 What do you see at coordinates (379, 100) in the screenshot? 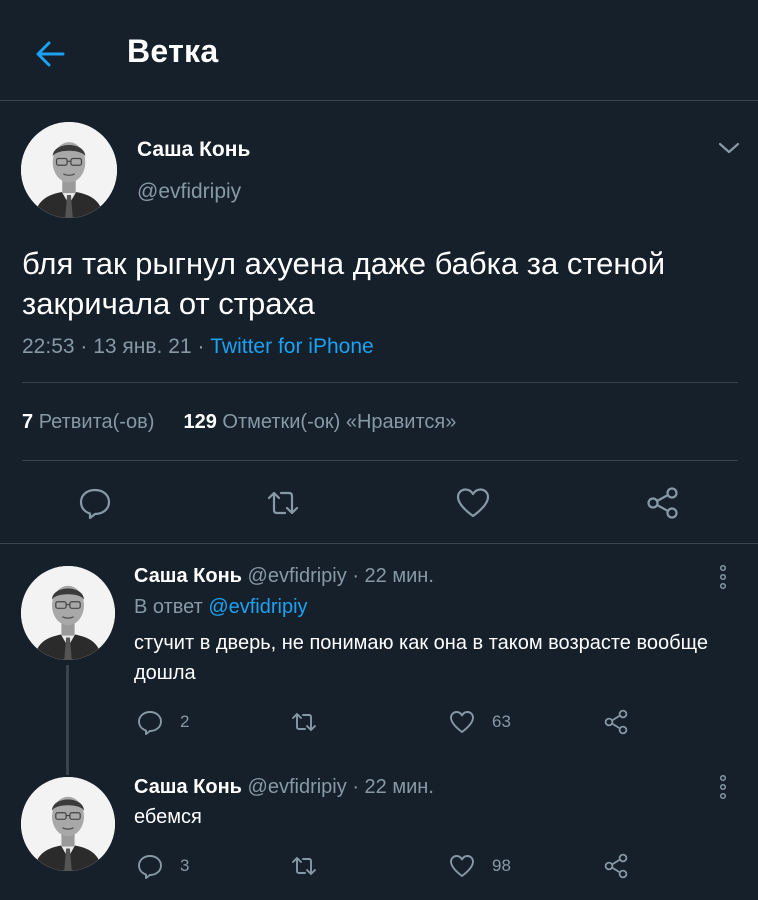
I see `header-divider` at bounding box center [379, 100].